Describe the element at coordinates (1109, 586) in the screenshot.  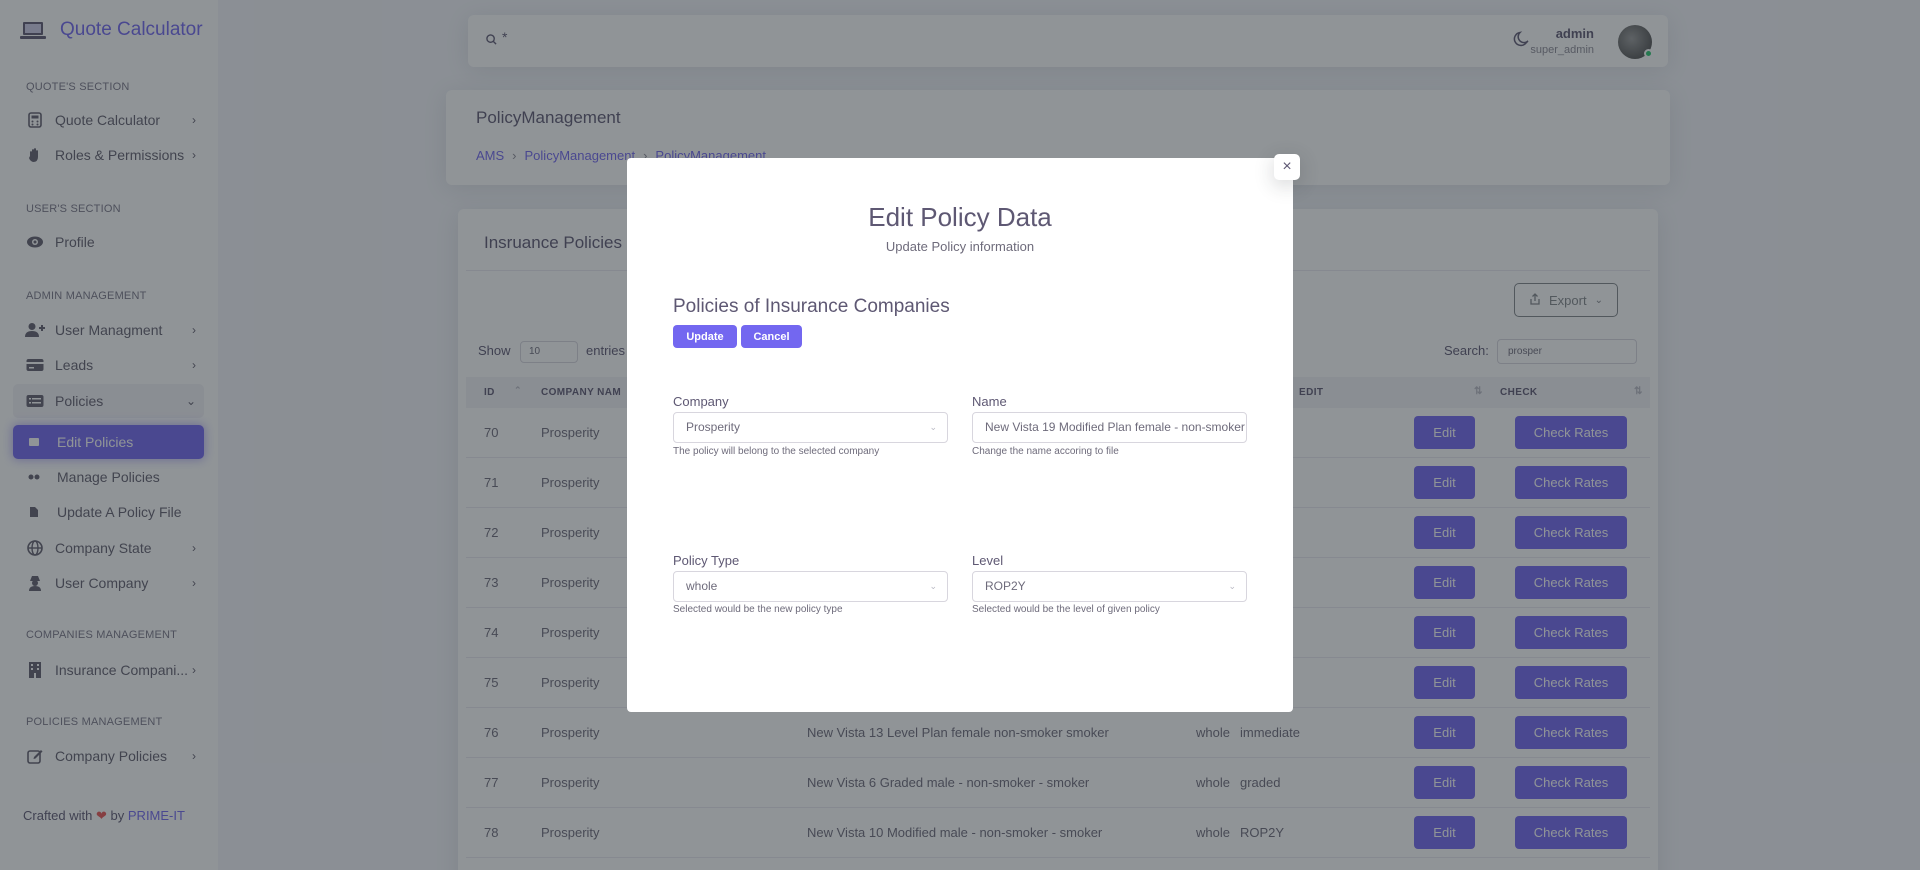
I see `level-select: ROP2Y ⌄` at that location.